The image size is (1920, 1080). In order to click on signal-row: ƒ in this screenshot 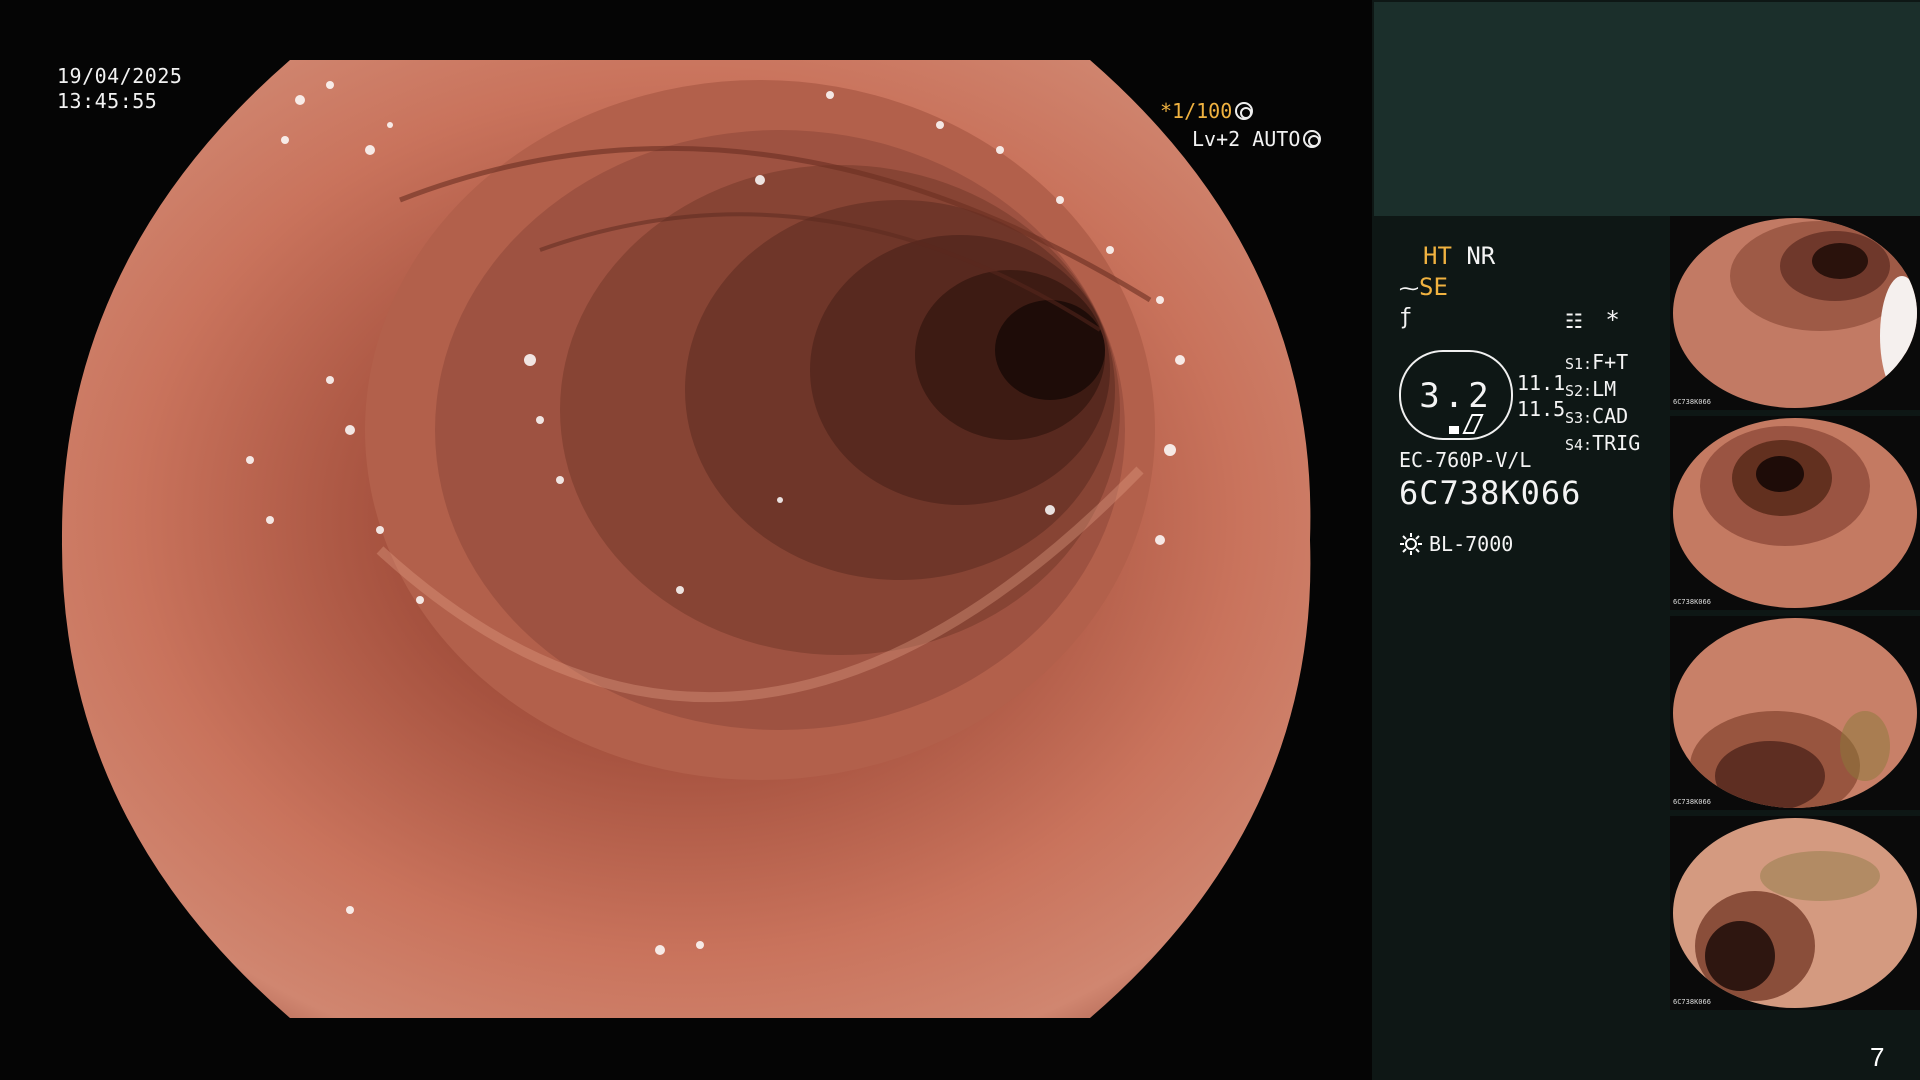, I will do `click(1405, 317)`.